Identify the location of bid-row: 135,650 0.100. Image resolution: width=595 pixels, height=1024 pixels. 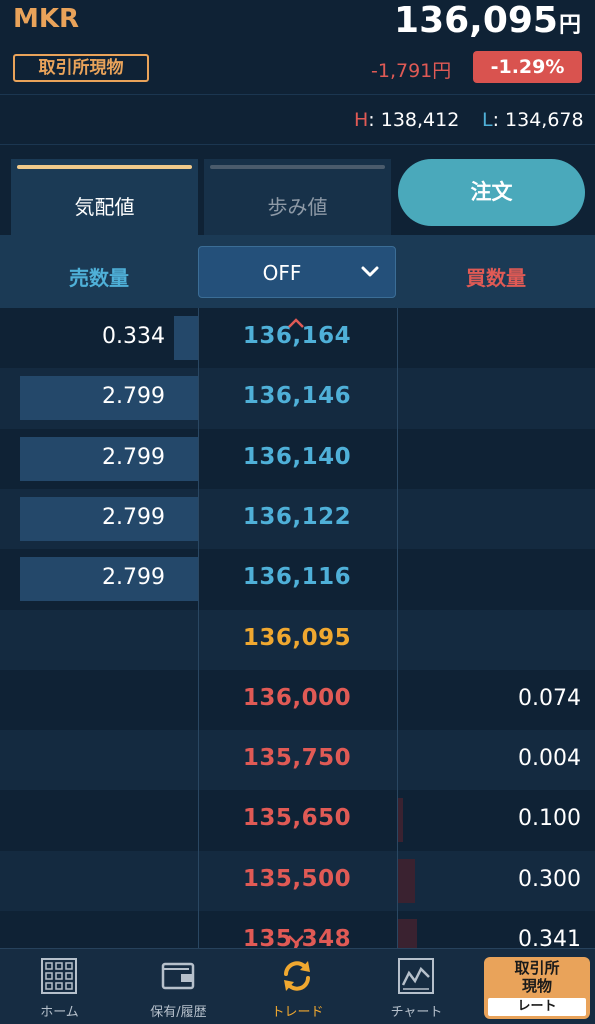
(297, 820).